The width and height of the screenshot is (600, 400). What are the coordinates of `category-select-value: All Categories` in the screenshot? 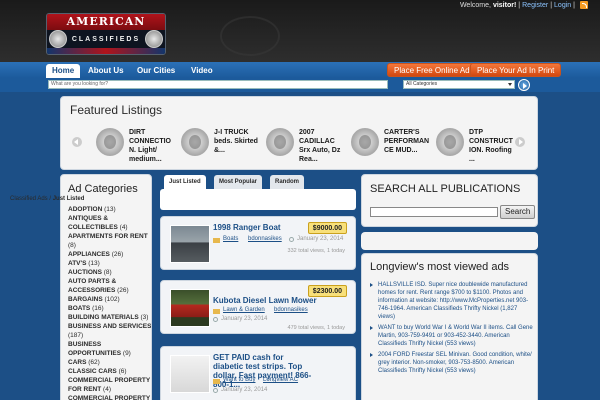 It's located at (422, 84).